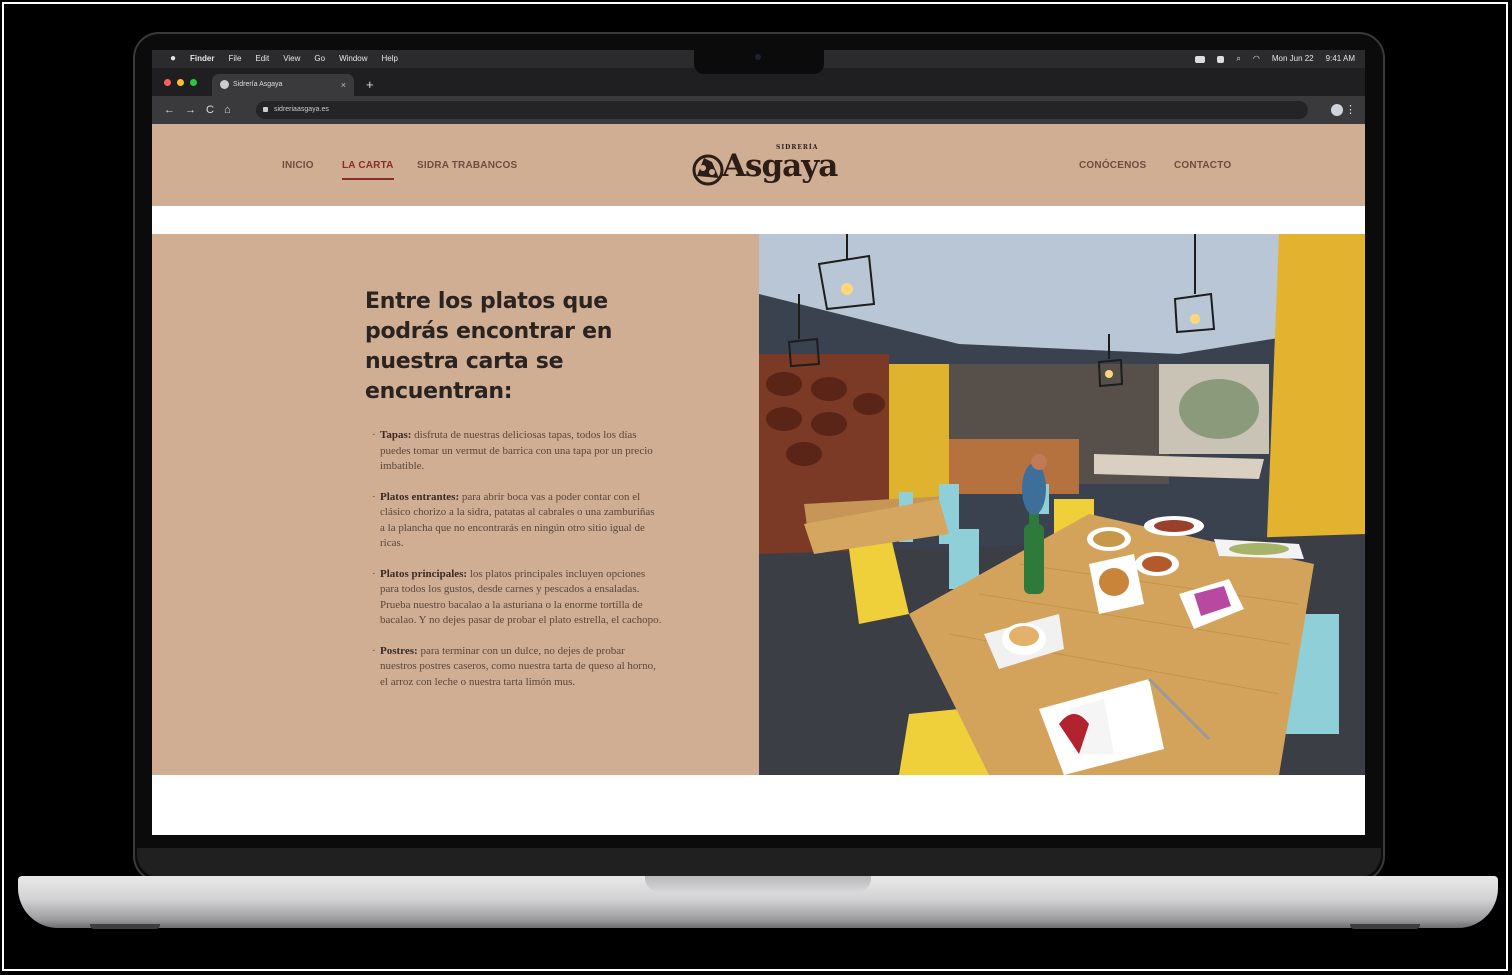 The image size is (1512, 975). I want to click on new-tab-button: +, so click(370, 85).